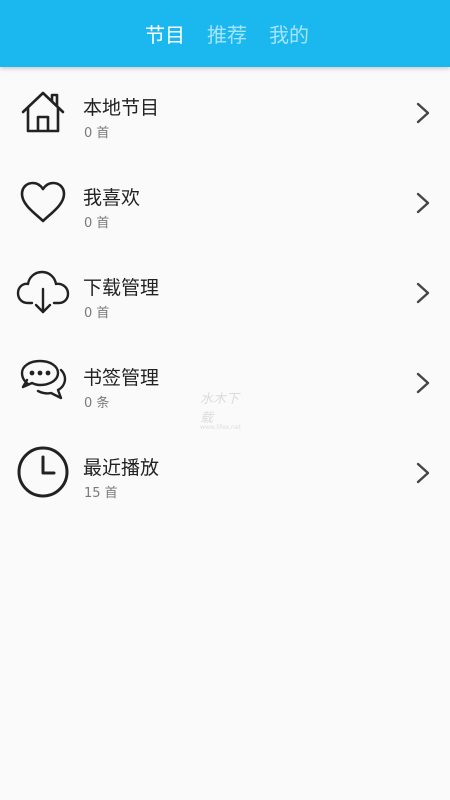 The width and height of the screenshot is (450, 800). What do you see at coordinates (101, 493) in the screenshot?
I see `item-count: 15 首` at bounding box center [101, 493].